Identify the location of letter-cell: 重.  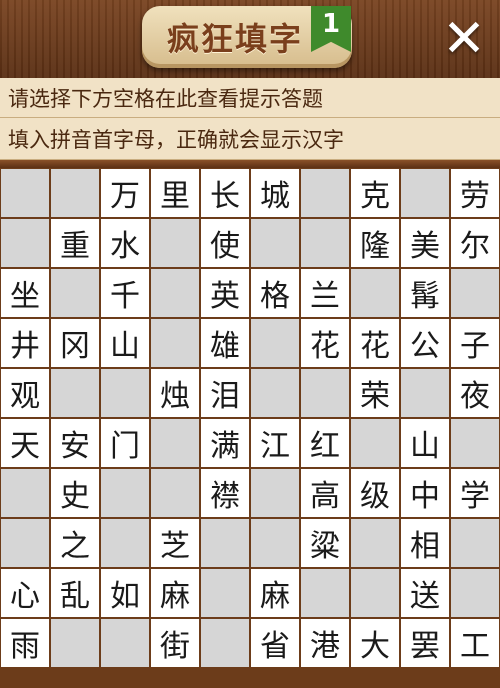
(75, 243).